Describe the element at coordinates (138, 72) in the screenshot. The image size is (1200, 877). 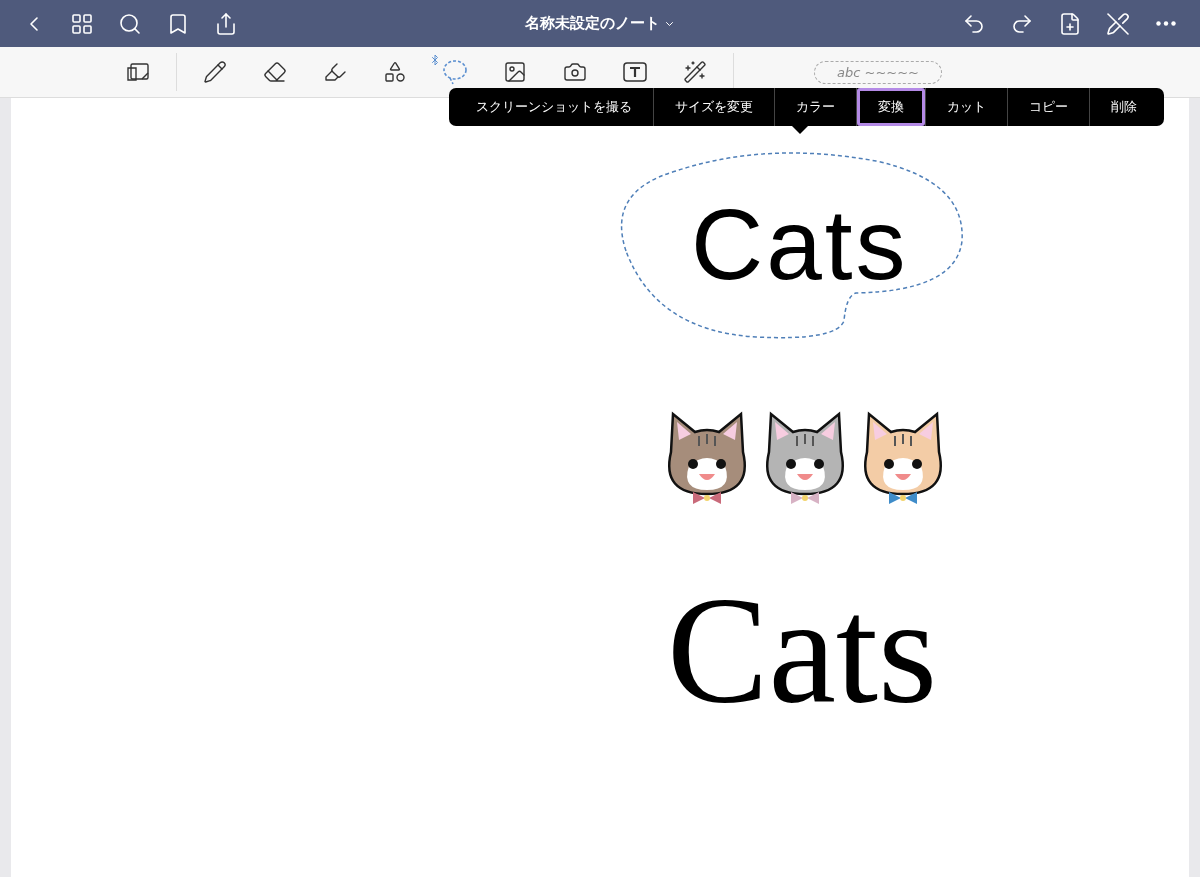
I see `page-layers-icon` at that location.